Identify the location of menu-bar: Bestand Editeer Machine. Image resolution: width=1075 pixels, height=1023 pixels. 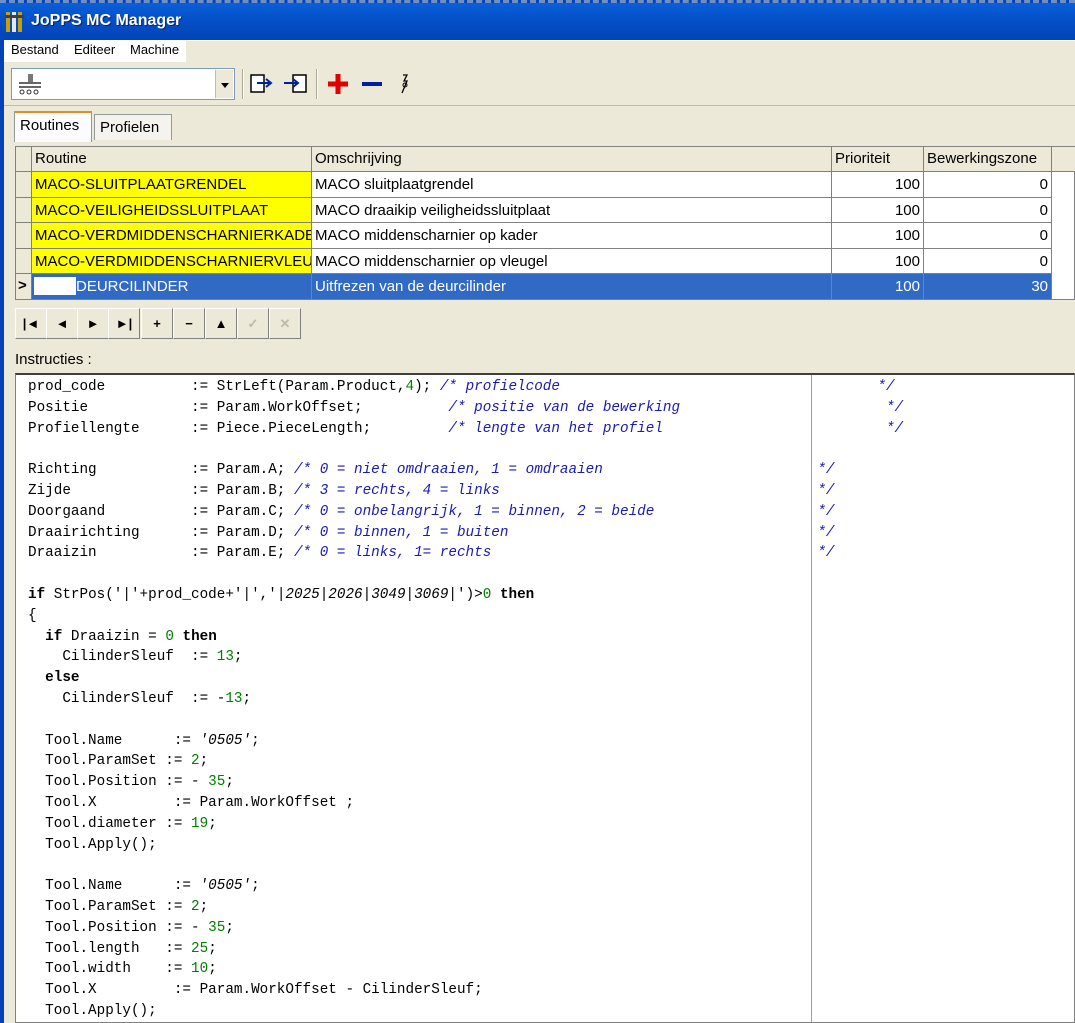
(539, 51).